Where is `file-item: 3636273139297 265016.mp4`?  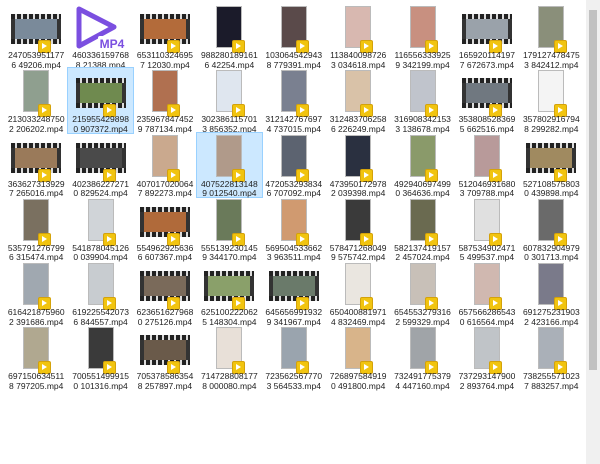
file-item: 3636273139297 265016.mp4 is located at coordinates (36, 166).